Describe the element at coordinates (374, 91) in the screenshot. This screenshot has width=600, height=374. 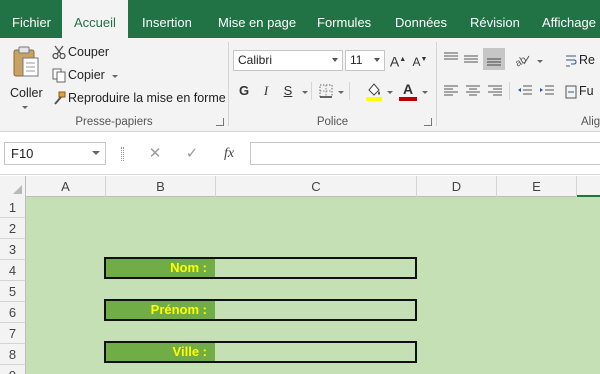
I see `fill-color-icon` at that location.